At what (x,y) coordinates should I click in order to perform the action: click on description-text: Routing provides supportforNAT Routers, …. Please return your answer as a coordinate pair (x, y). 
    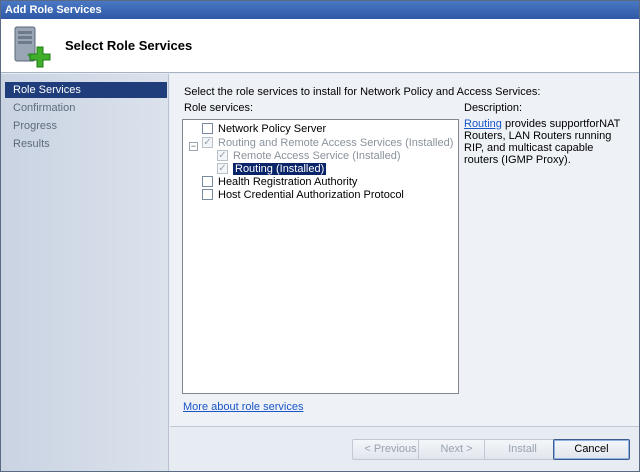
    Looking at the image, I should click on (544, 142).